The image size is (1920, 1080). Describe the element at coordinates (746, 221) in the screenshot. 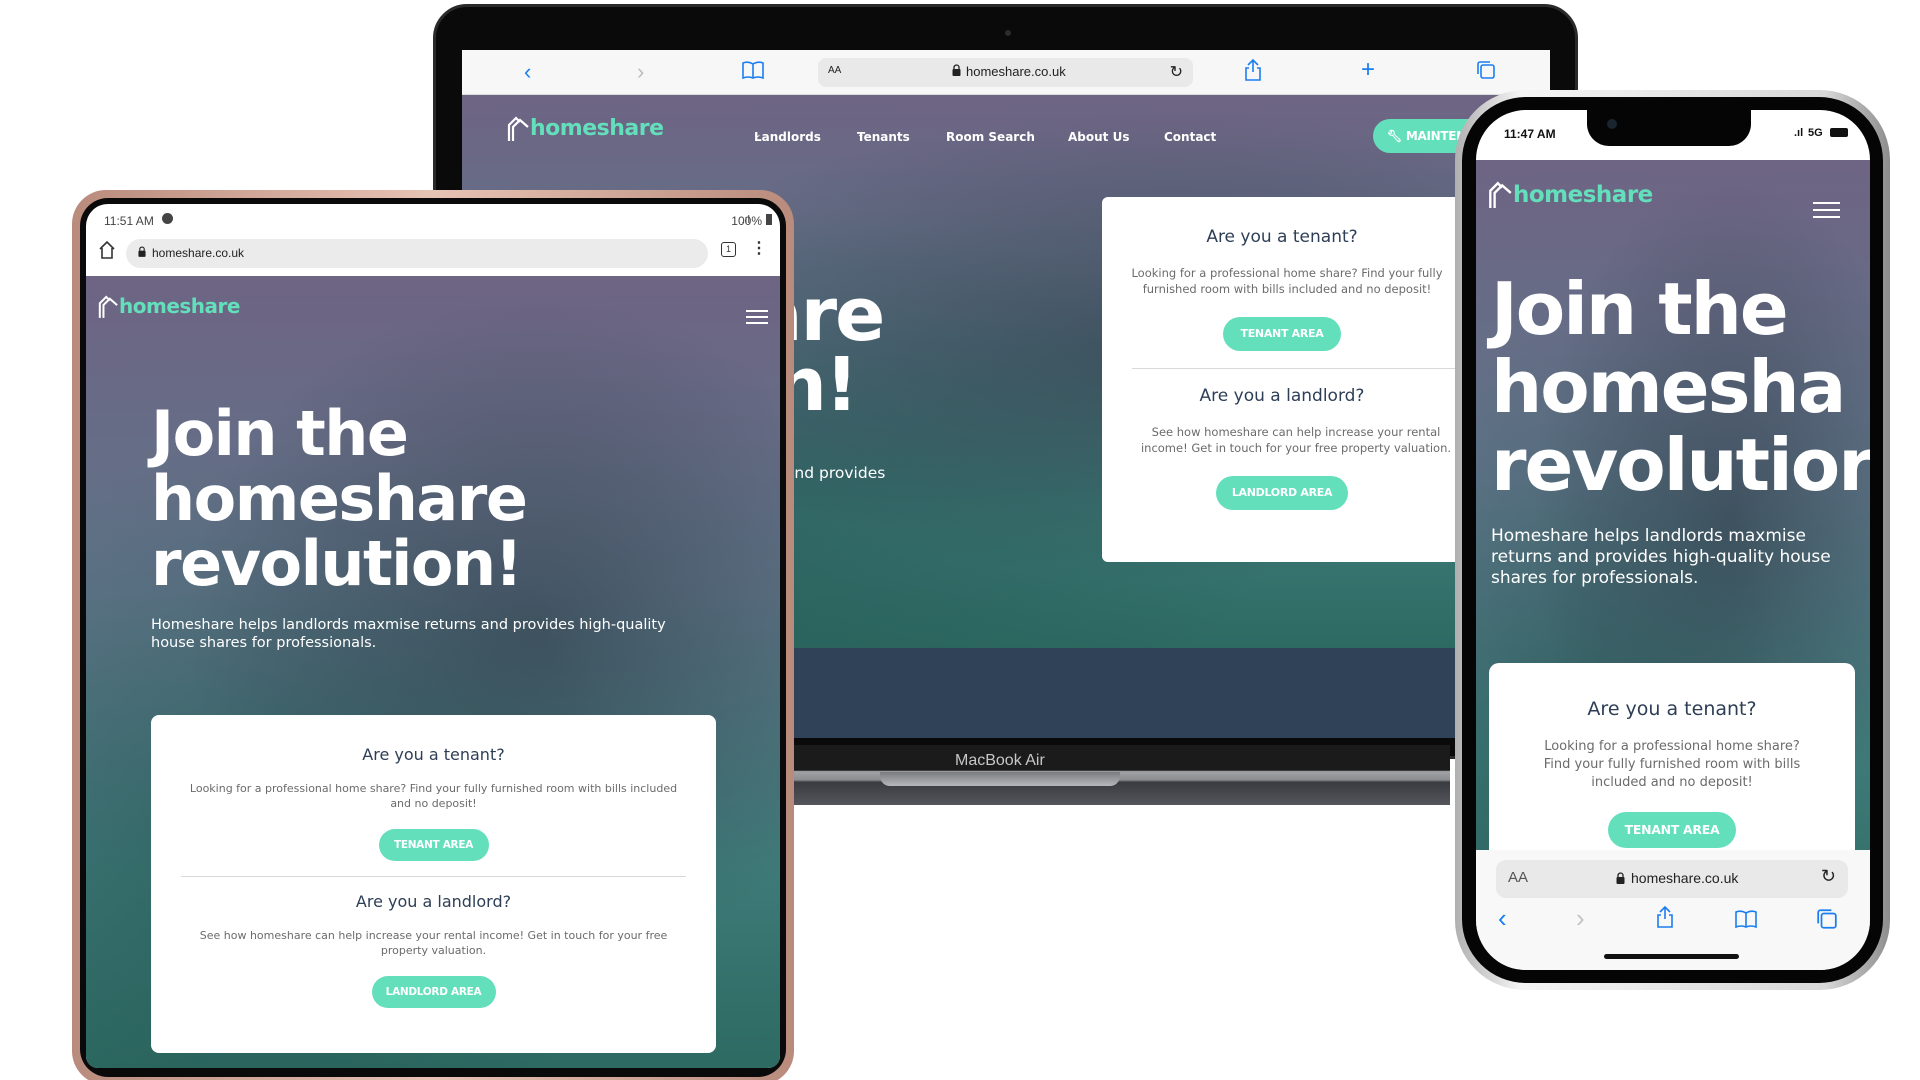

I see `battery-percent: 100%` at that location.